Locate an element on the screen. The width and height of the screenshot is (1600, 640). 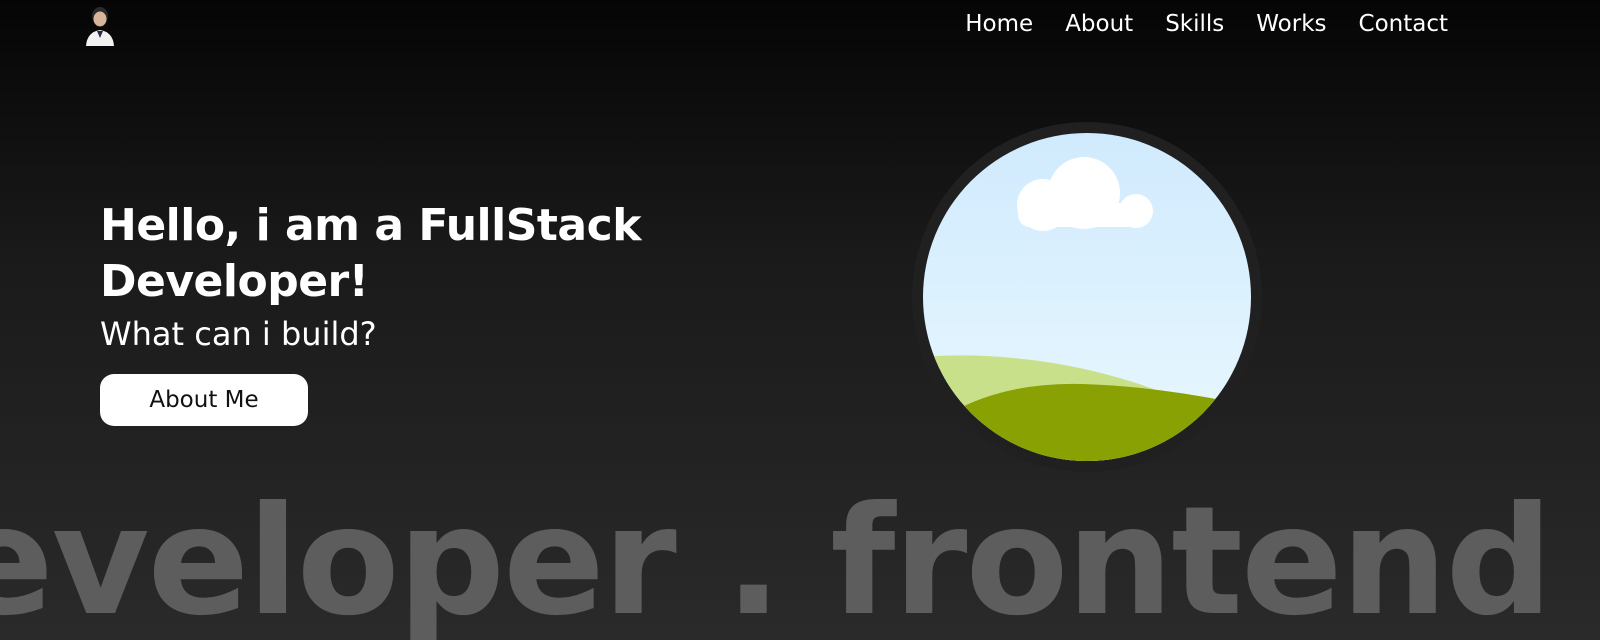
nav-home-link: Home is located at coordinates (999, 24).